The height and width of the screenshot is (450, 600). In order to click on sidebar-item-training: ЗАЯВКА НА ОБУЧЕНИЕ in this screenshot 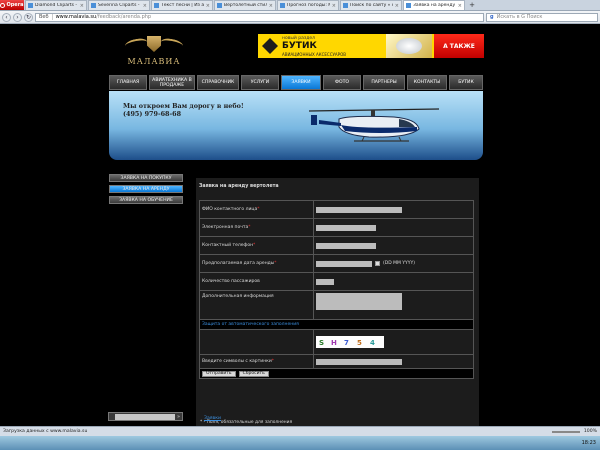, I will do `click(146, 200)`.